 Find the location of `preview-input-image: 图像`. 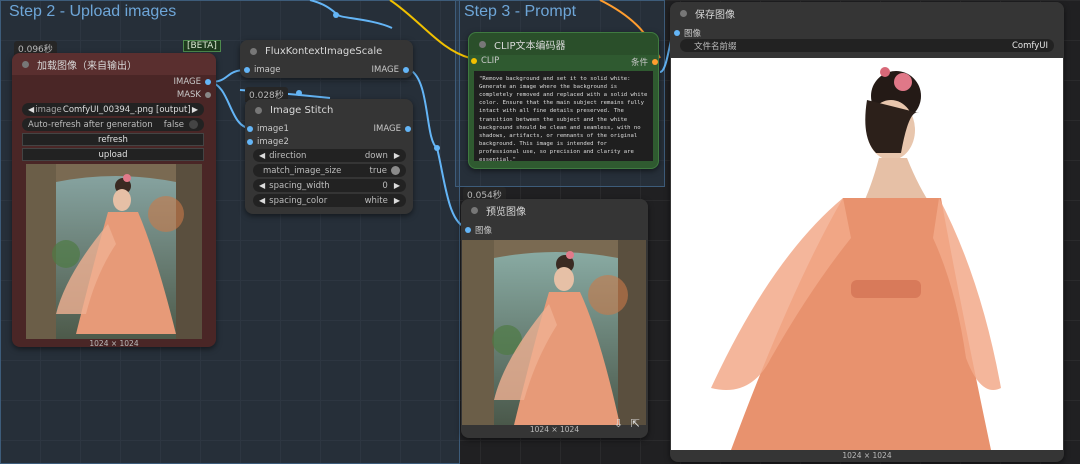

preview-input-image: 图像 is located at coordinates (478, 230).